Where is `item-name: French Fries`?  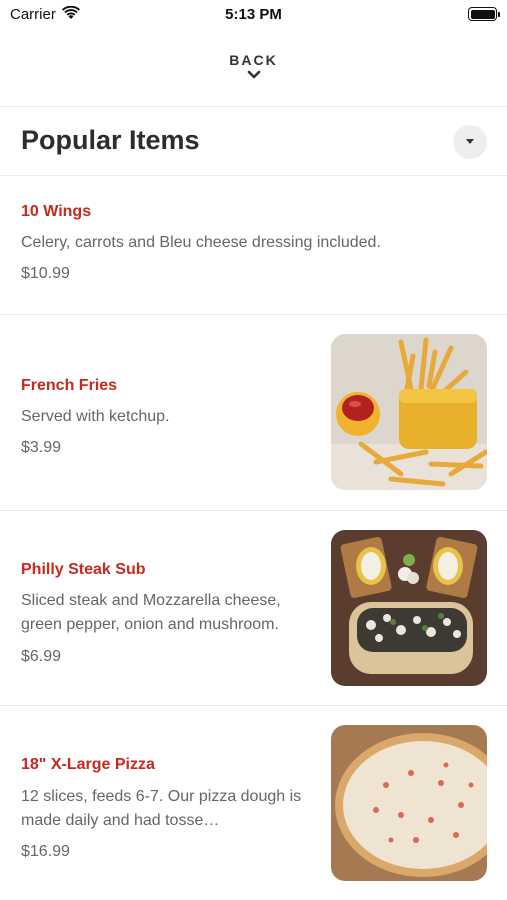
item-name: French Fries is located at coordinates (69, 385).